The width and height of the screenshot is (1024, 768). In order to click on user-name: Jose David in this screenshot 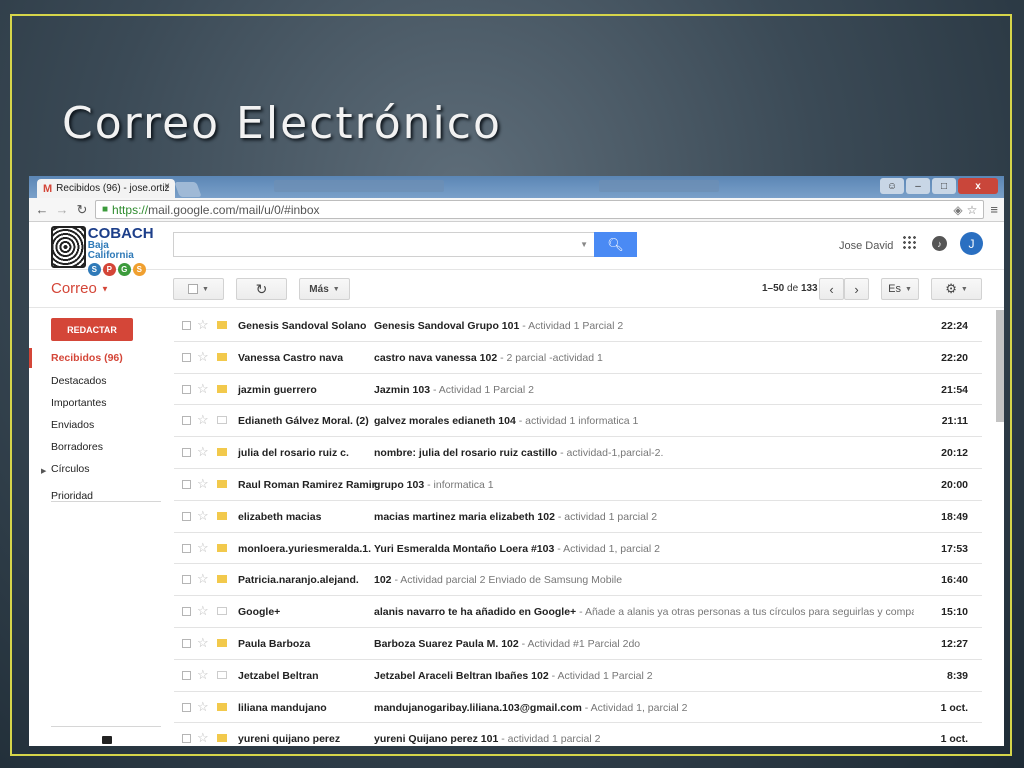, I will do `click(866, 246)`.